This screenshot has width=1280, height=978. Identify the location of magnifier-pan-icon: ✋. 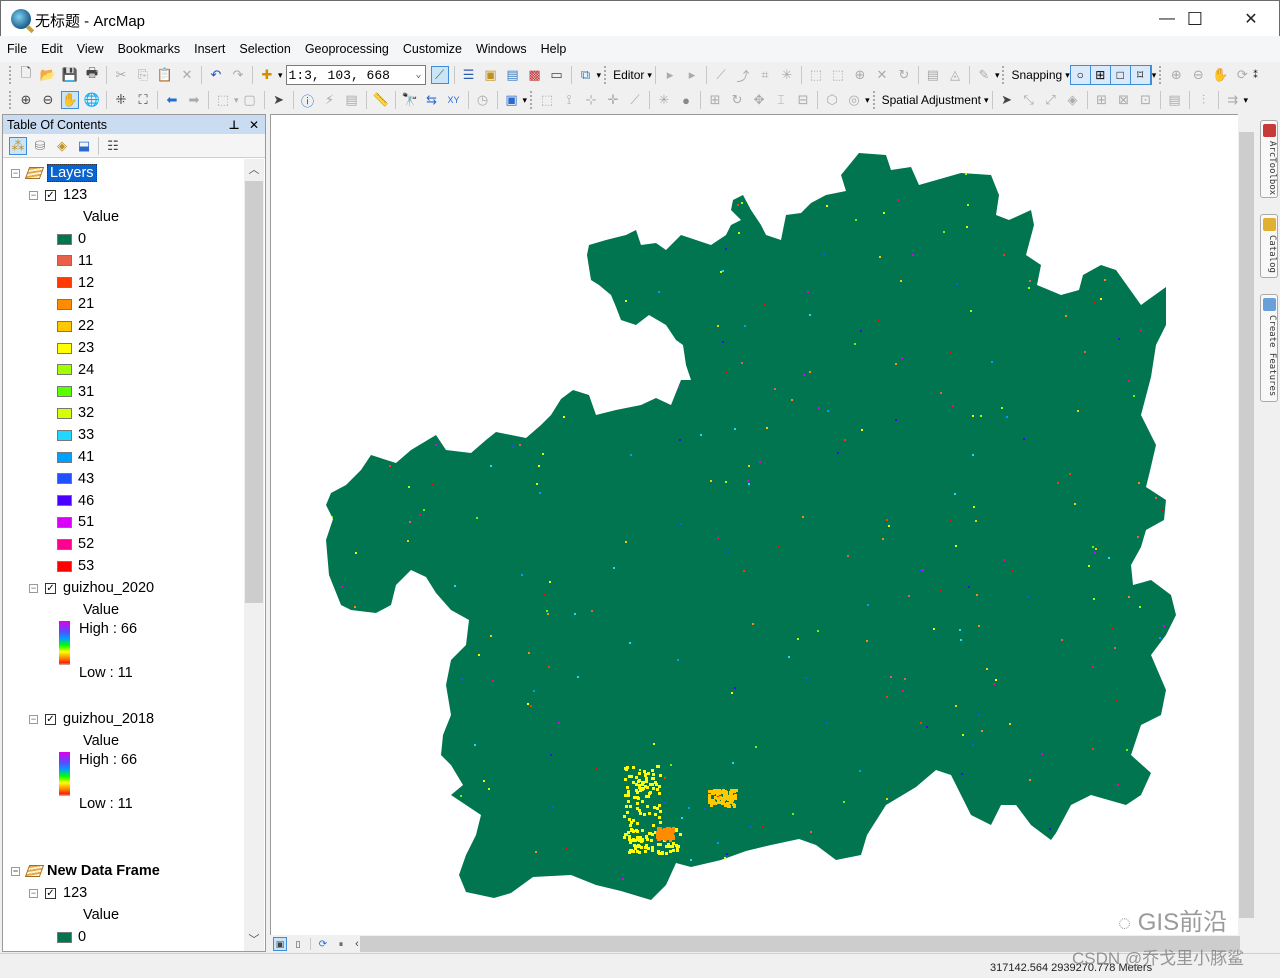
(1220, 75).